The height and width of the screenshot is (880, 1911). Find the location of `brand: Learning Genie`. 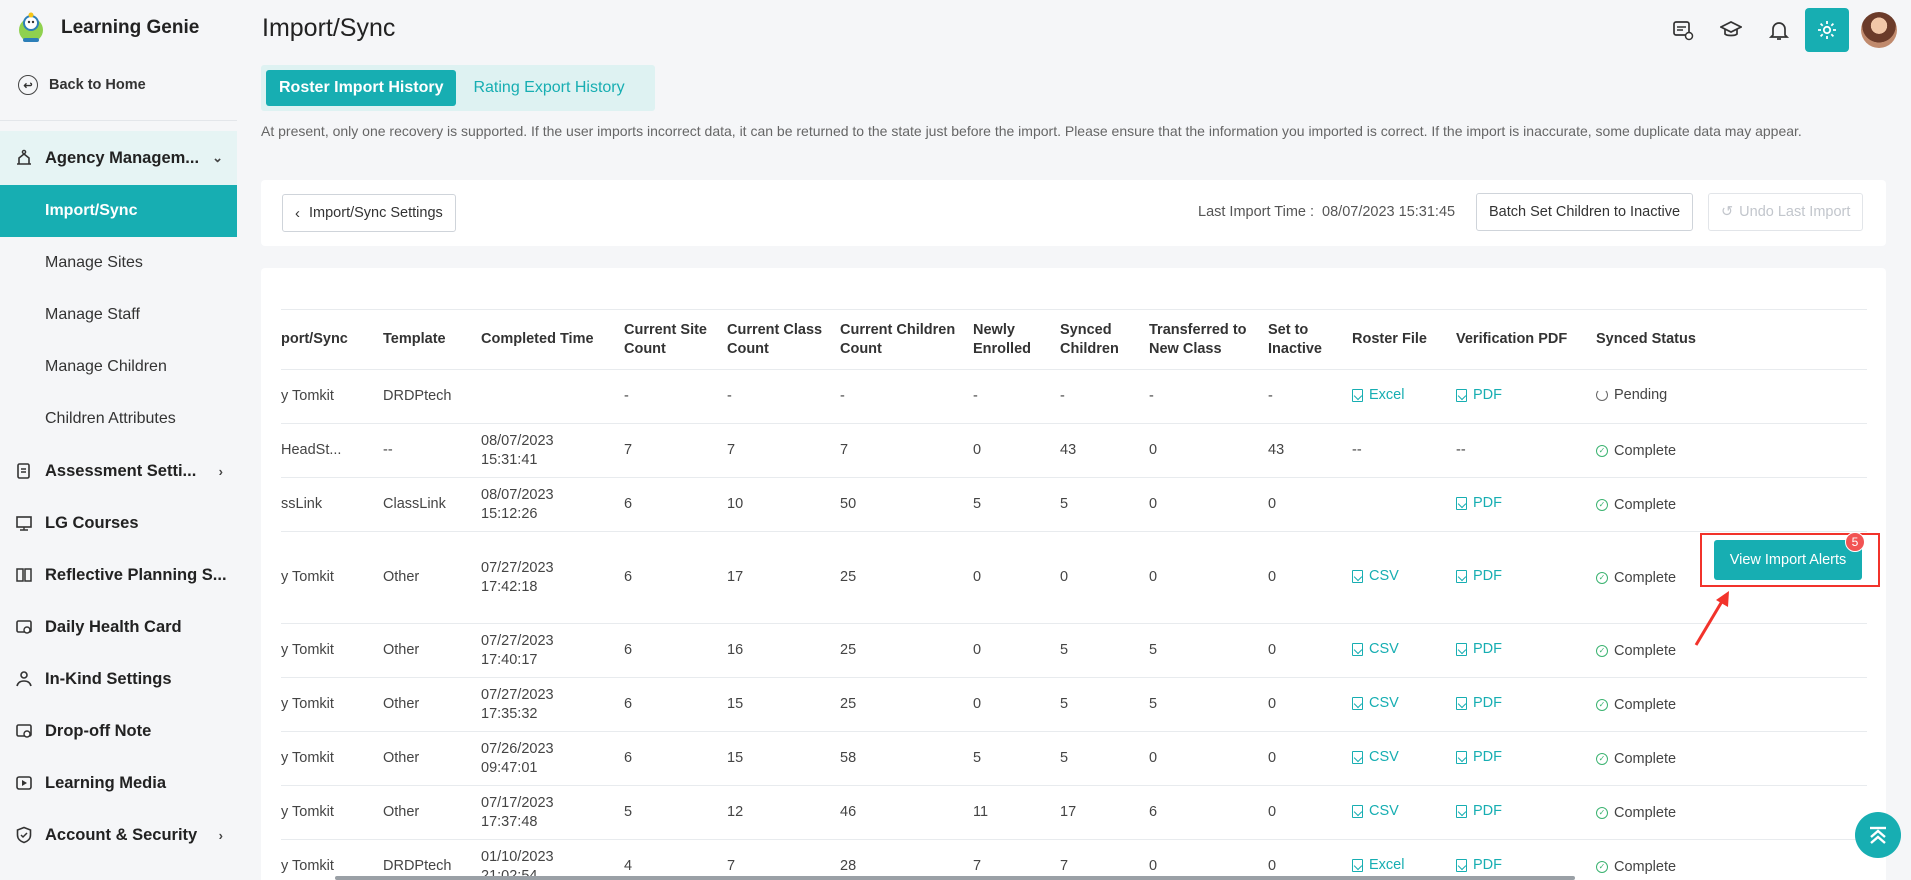

brand: Learning Genie is located at coordinates (118, 28).